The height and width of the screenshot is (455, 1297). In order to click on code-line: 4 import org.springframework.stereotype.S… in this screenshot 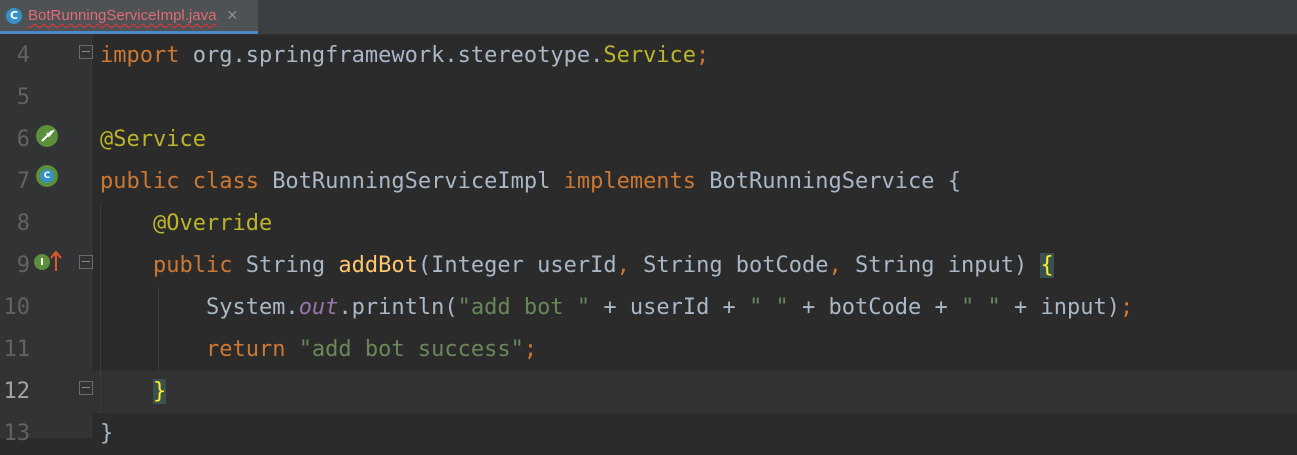, I will do `click(648, 56)`.